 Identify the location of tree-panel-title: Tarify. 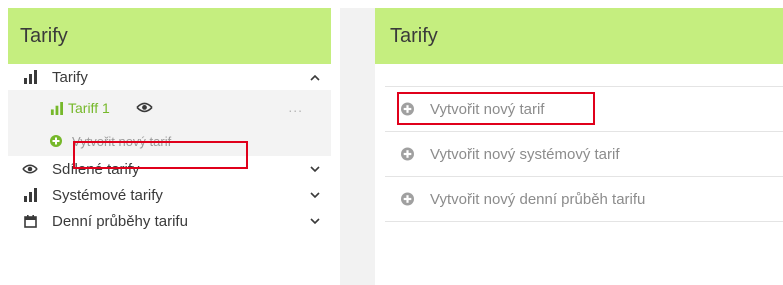
(44, 35).